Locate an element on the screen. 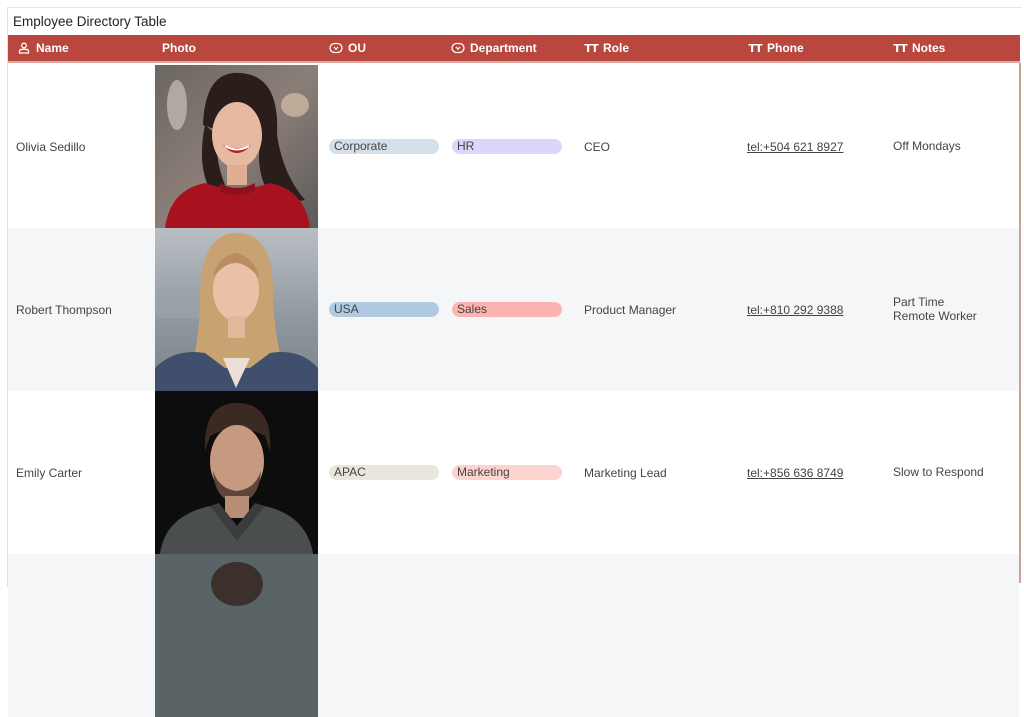 The height and width of the screenshot is (717, 1024). column-header-department: Department is located at coordinates (494, 48).